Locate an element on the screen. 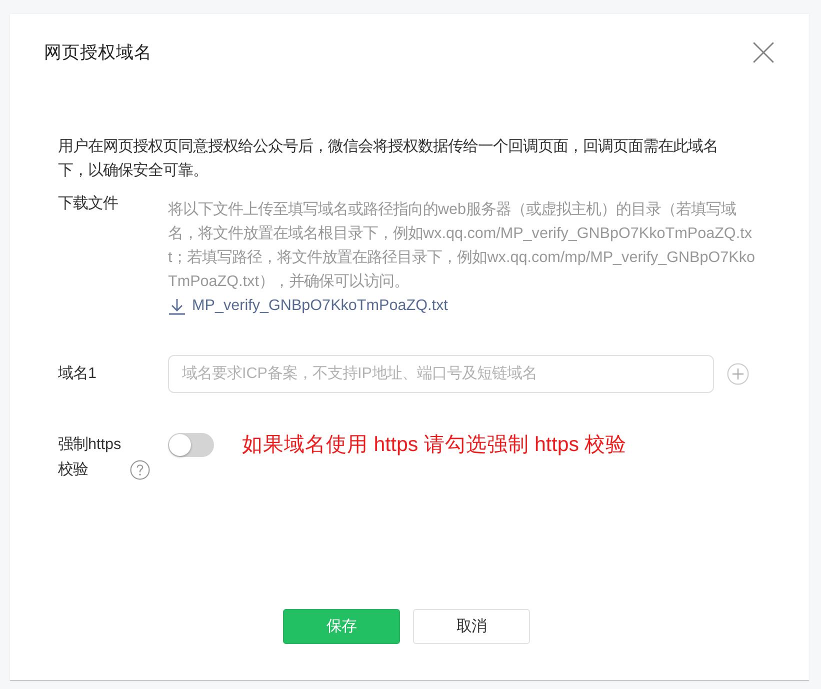  add-domain-button is located at coordinates (738, 373).